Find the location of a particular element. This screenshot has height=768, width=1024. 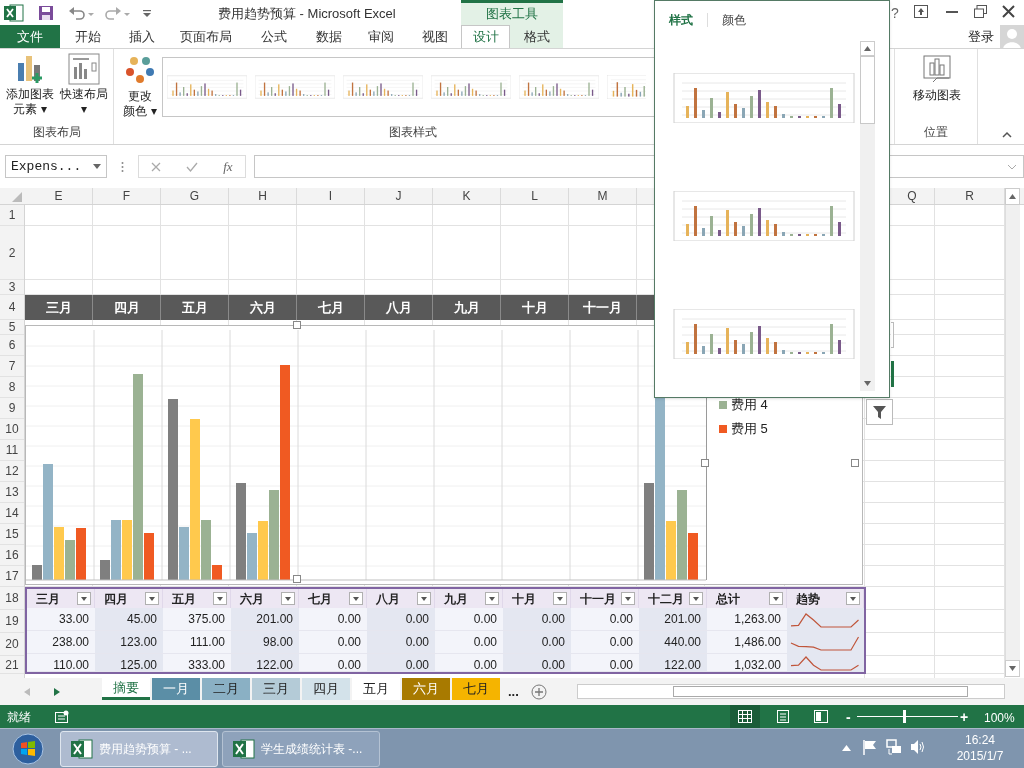

sheet-tab: 七月 is located at coordinates (476, 689).